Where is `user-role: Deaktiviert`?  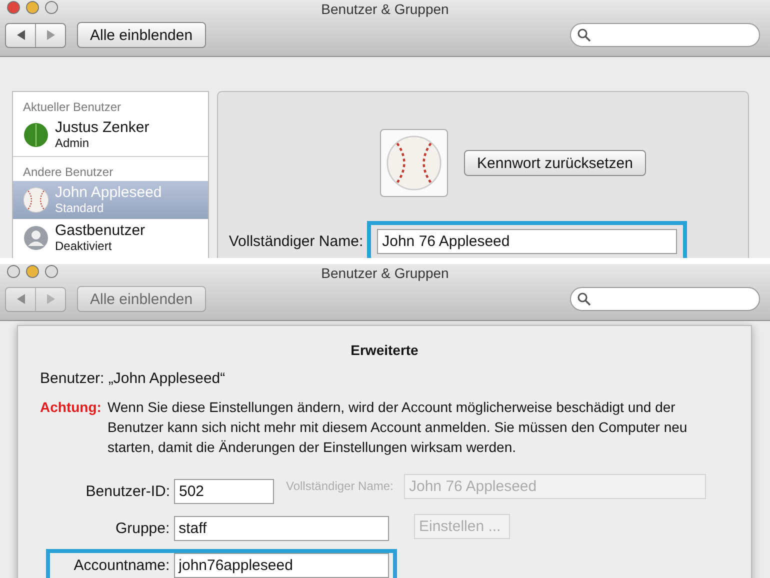 user-role: Deaktiviert is located at coordinates (84, 246).